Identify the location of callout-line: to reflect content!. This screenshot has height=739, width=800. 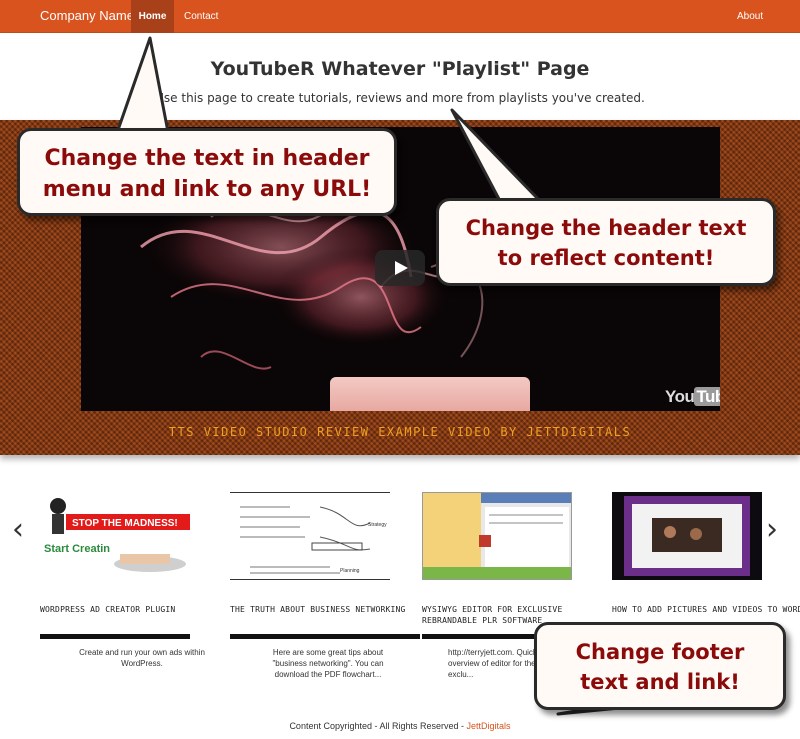
(606, 258).